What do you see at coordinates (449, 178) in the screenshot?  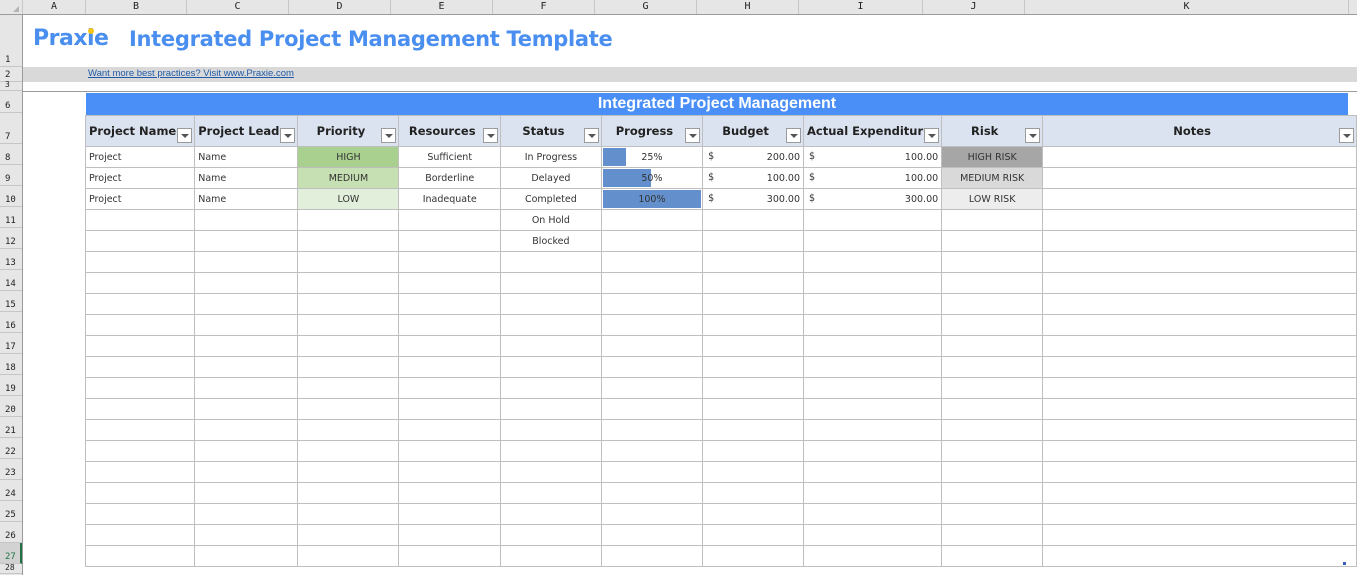 I see `resources-cell: Borderline` at bounding box center [449, 178].